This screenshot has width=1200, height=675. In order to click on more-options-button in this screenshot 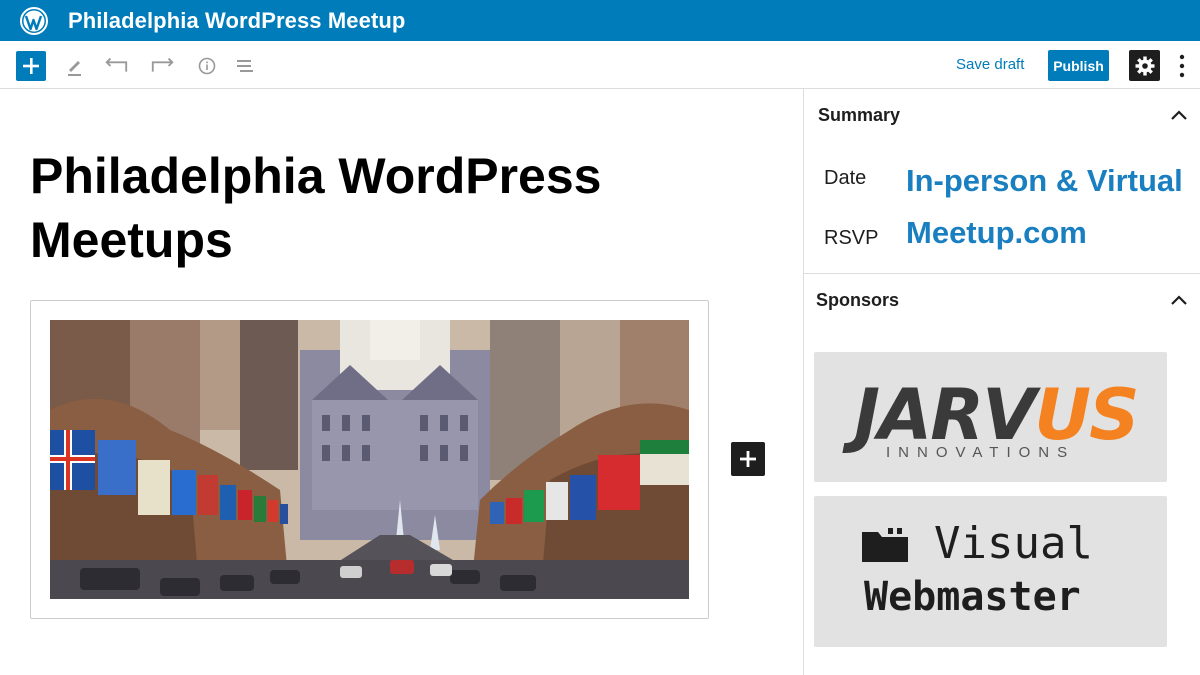, I will do `click(1182, 66)`.